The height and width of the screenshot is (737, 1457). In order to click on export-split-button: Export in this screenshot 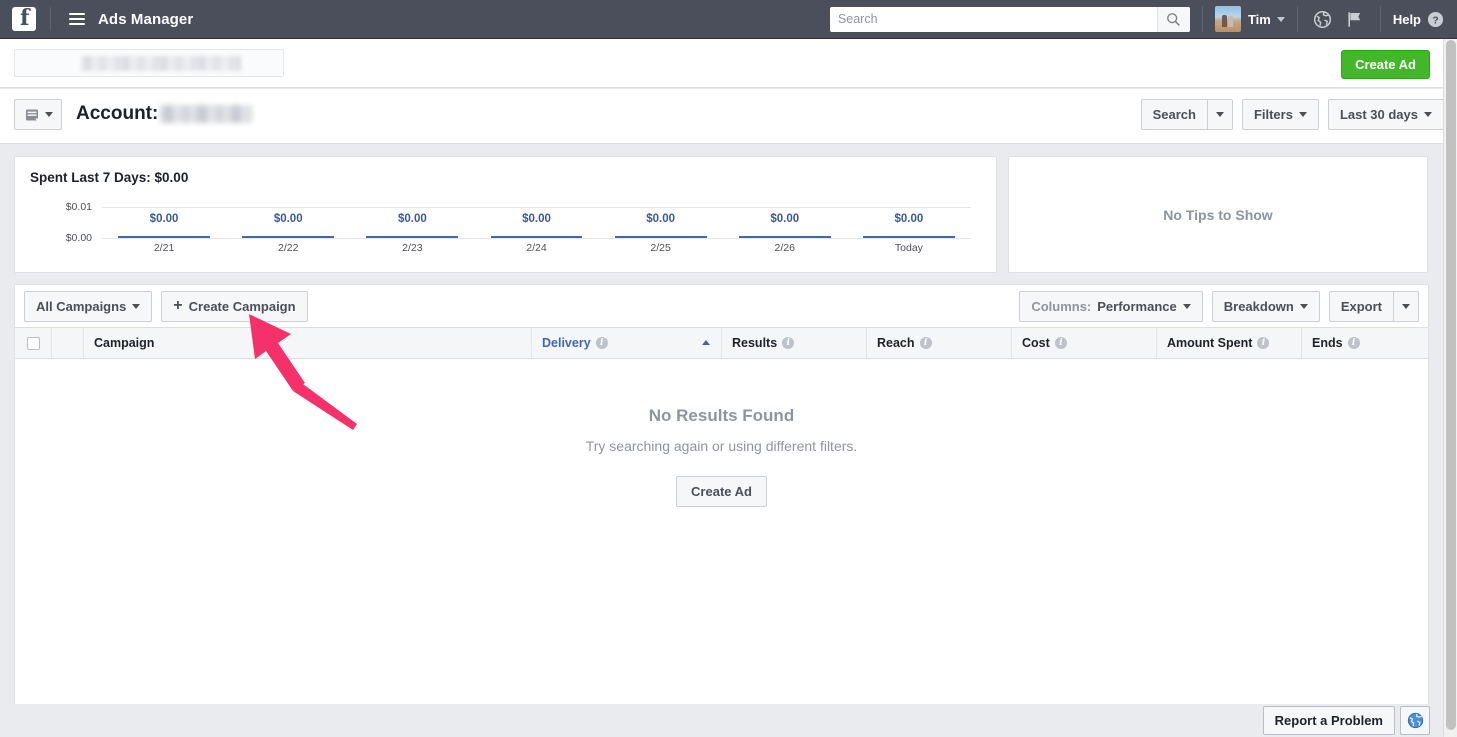, I will do `click(1373, 306)`.